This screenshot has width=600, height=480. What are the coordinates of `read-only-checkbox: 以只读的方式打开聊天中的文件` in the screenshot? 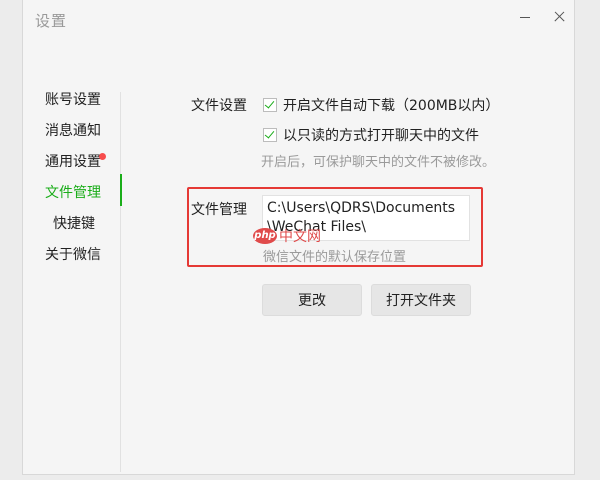 It's located at (371, 135).